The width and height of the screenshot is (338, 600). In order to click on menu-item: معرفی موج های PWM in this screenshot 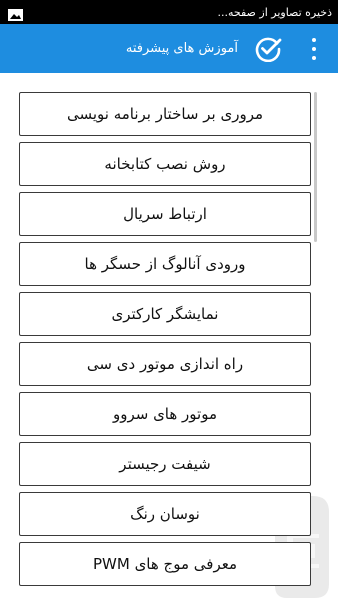, I will do `click(165, 564)`.